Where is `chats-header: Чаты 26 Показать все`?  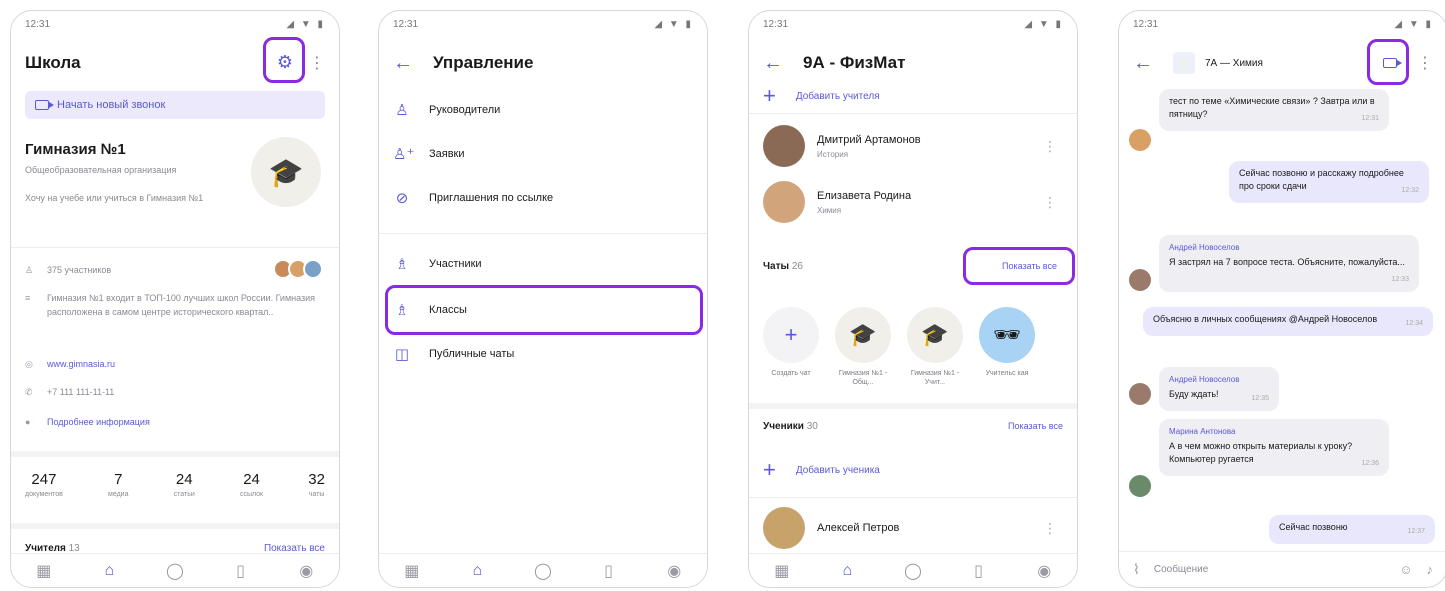 chats-header: Чаты 26 Показать все is located at coordinates (913, 266).